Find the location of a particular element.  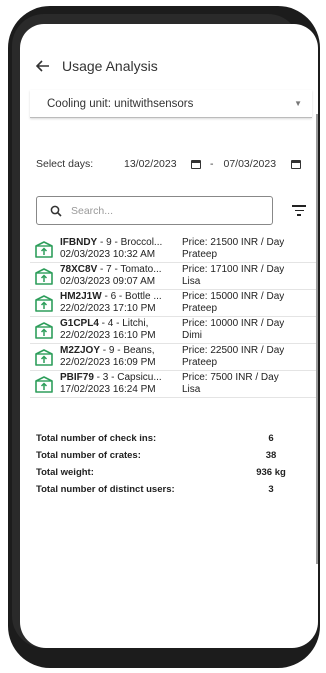

checkin-price-info: Price: 22500 INR / Day Prateep is located at coordinates (233, 357).